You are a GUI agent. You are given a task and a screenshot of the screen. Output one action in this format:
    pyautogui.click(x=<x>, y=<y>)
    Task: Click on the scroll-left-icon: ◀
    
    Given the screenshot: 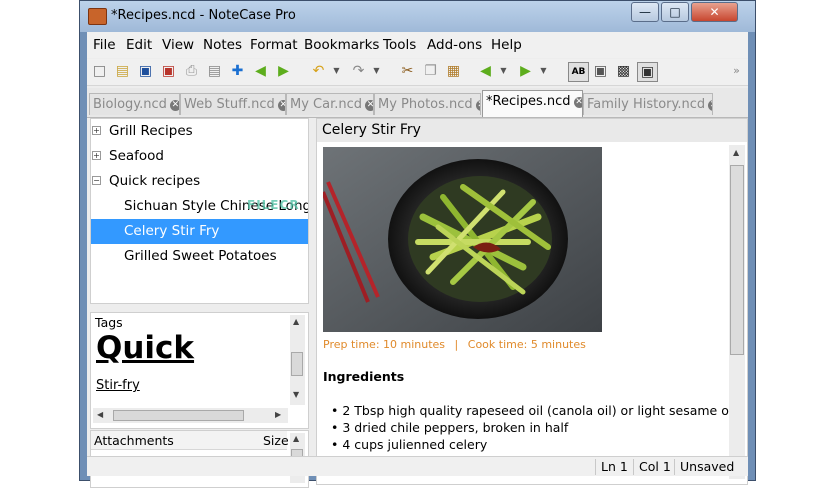 What is the action you would take?
    pyautogui.click(x=100, y=414)
    